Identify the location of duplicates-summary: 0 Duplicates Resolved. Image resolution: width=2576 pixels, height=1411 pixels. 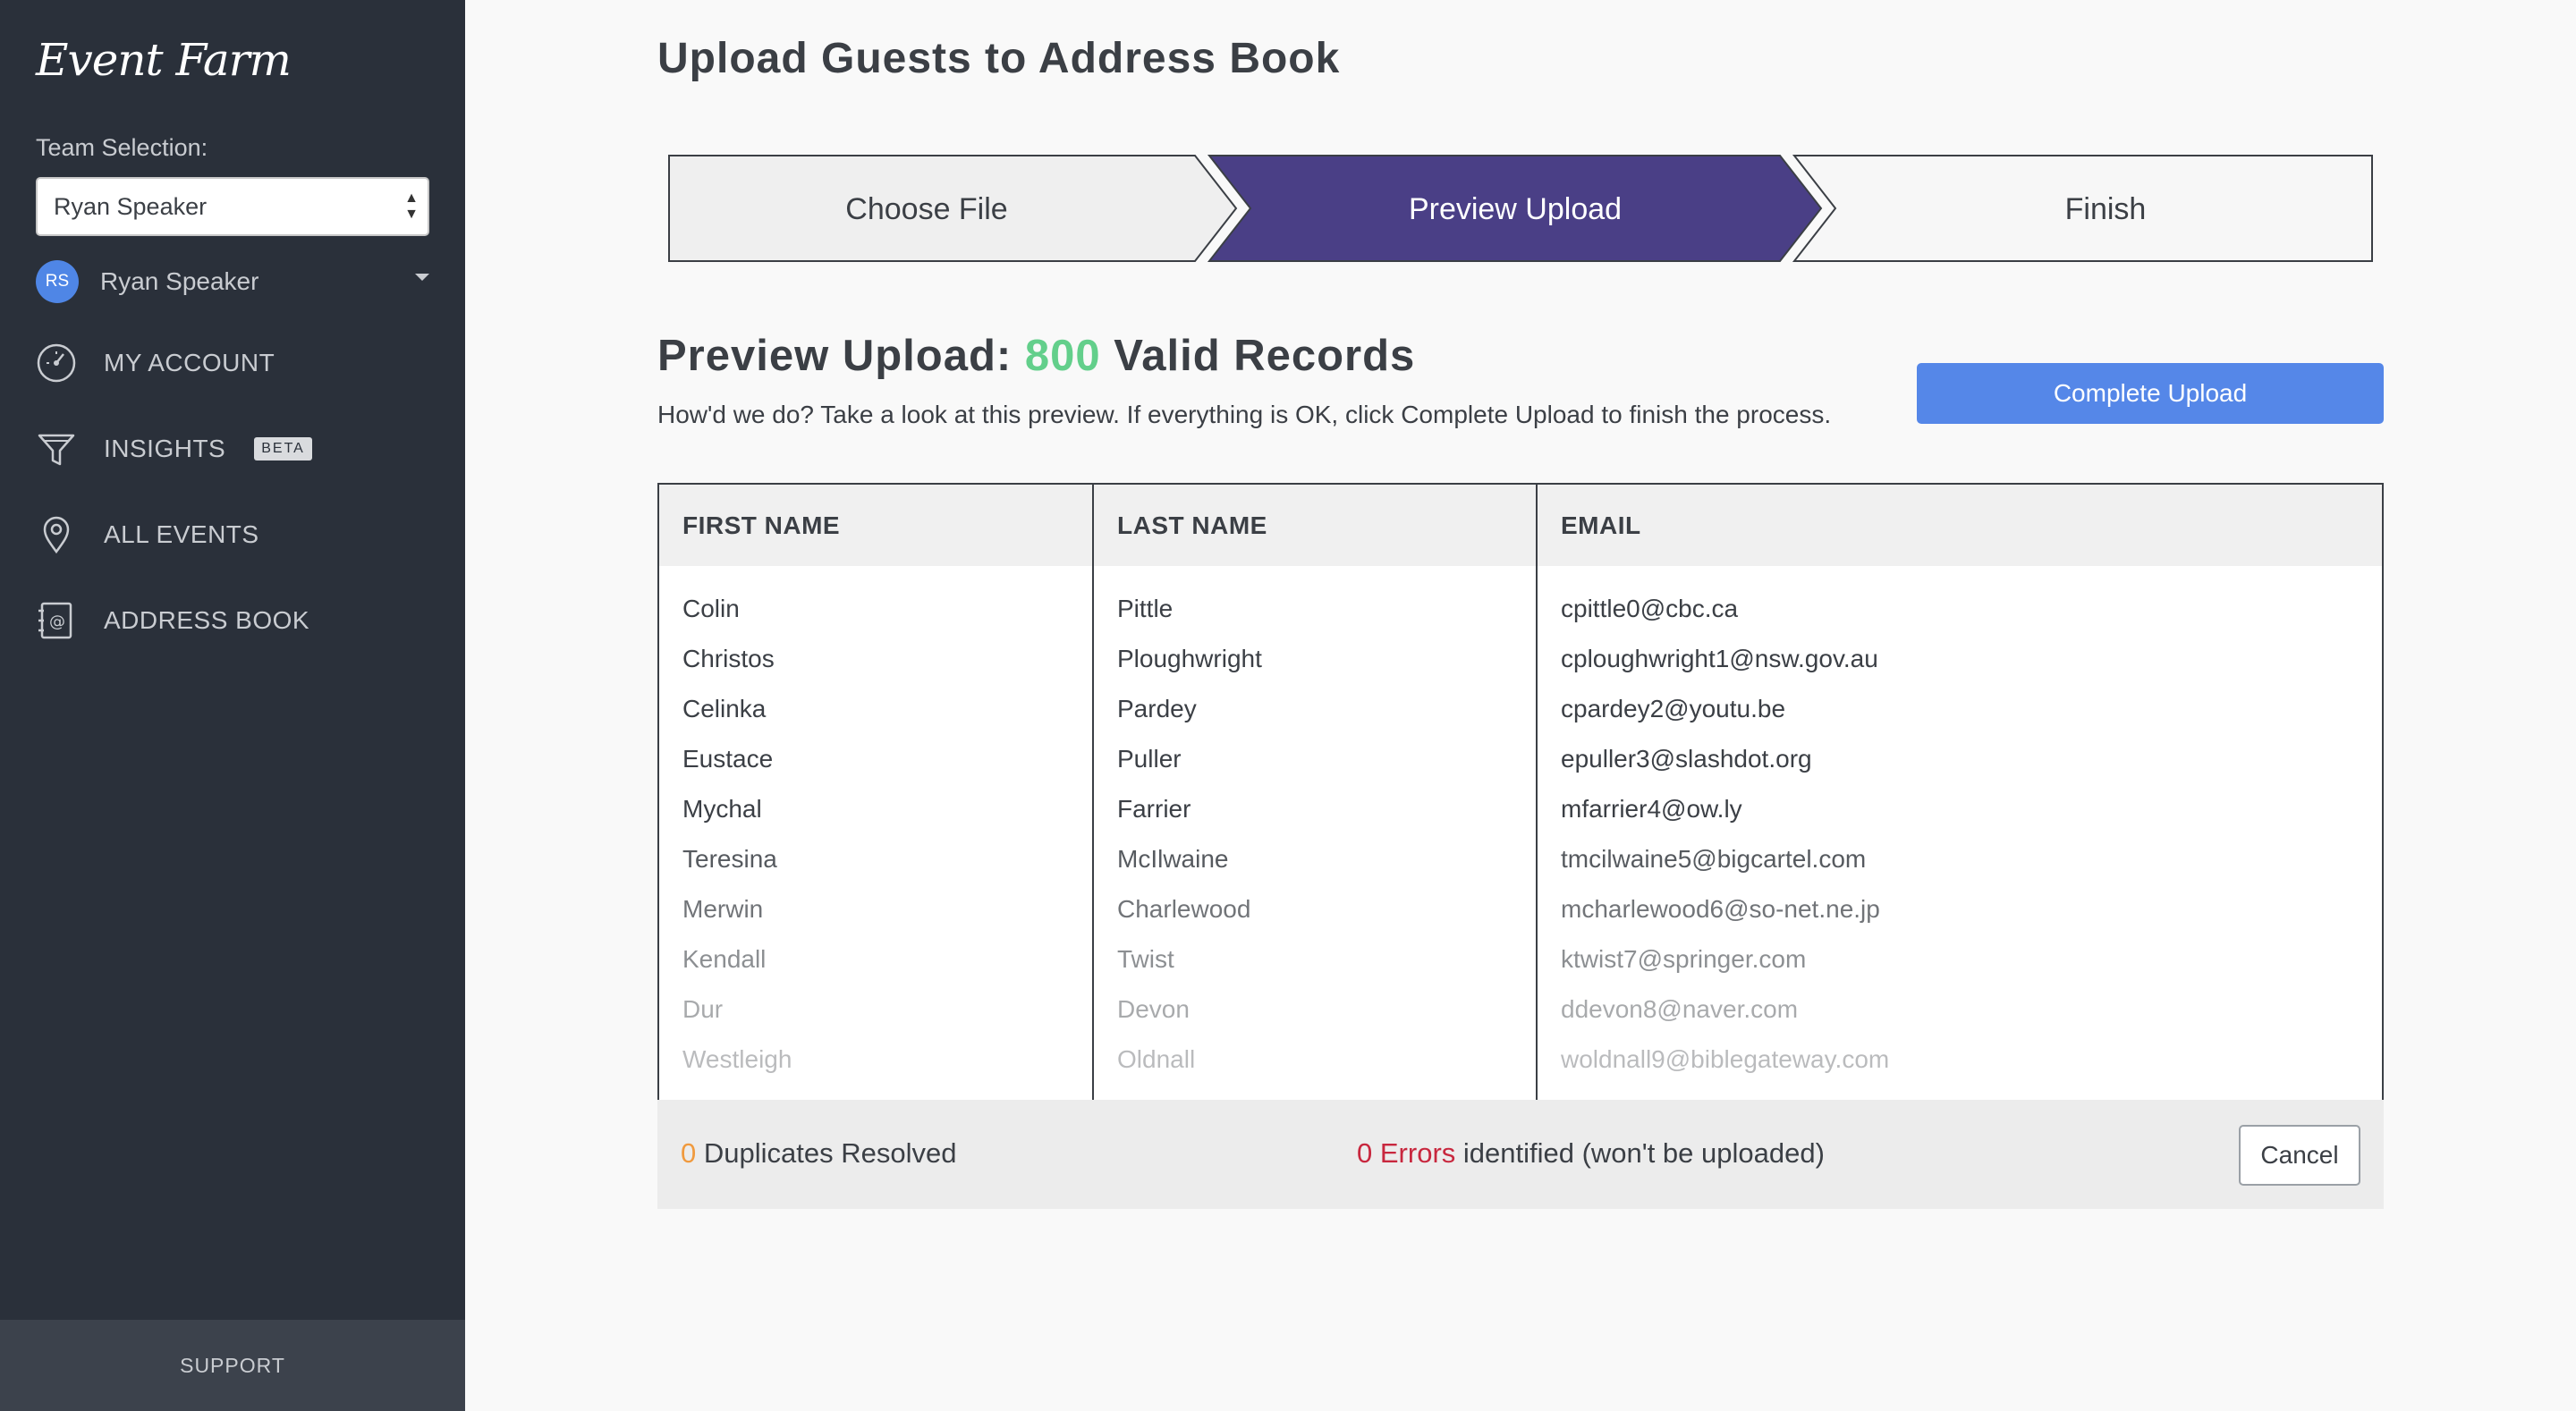
(818, 1153).